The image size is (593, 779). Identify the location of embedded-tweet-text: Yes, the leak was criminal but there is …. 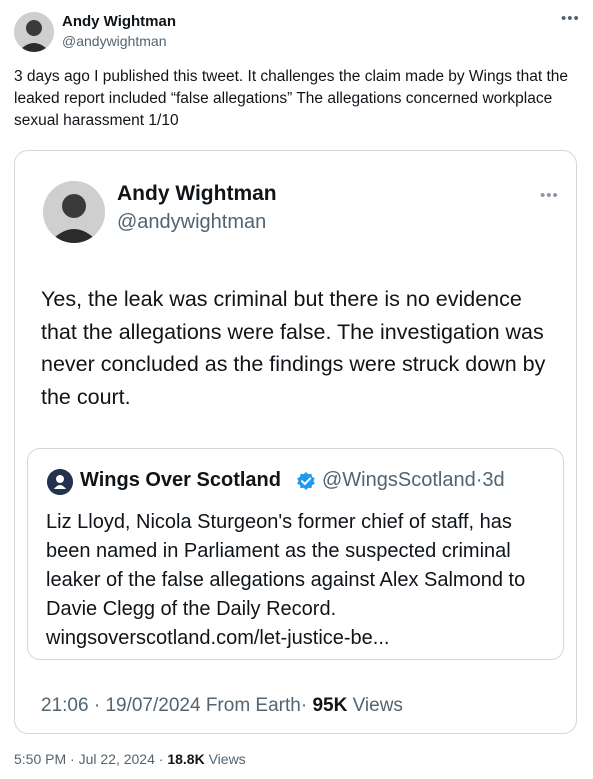
(293, 348).